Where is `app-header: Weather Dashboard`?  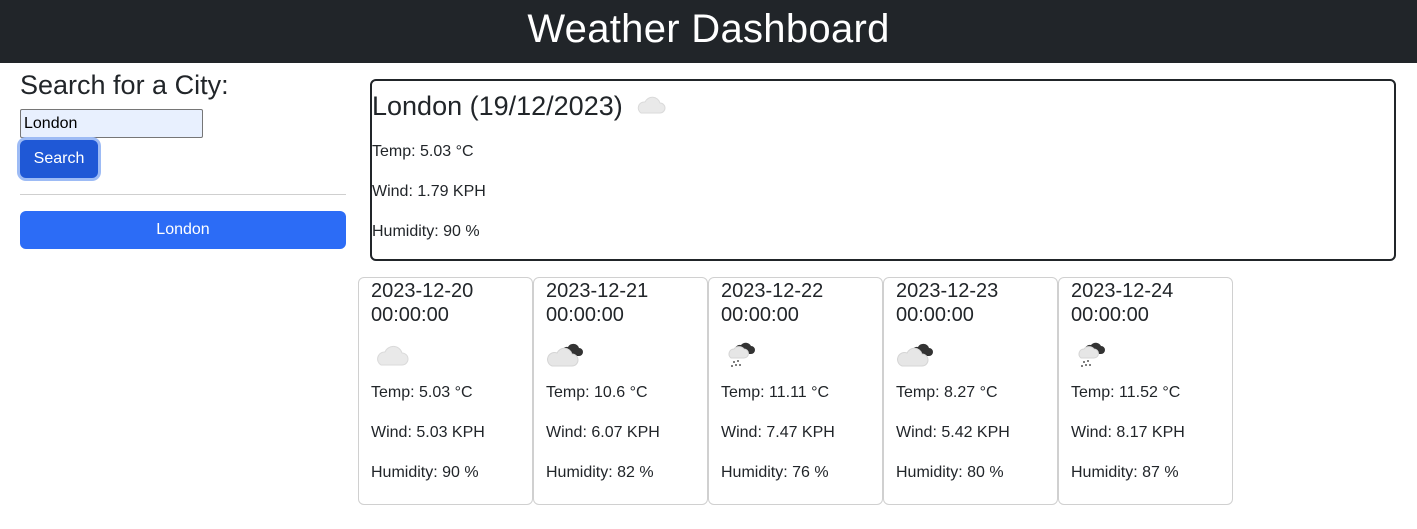 app-header: Weather Dashboard is located at coordinates (708, 31).